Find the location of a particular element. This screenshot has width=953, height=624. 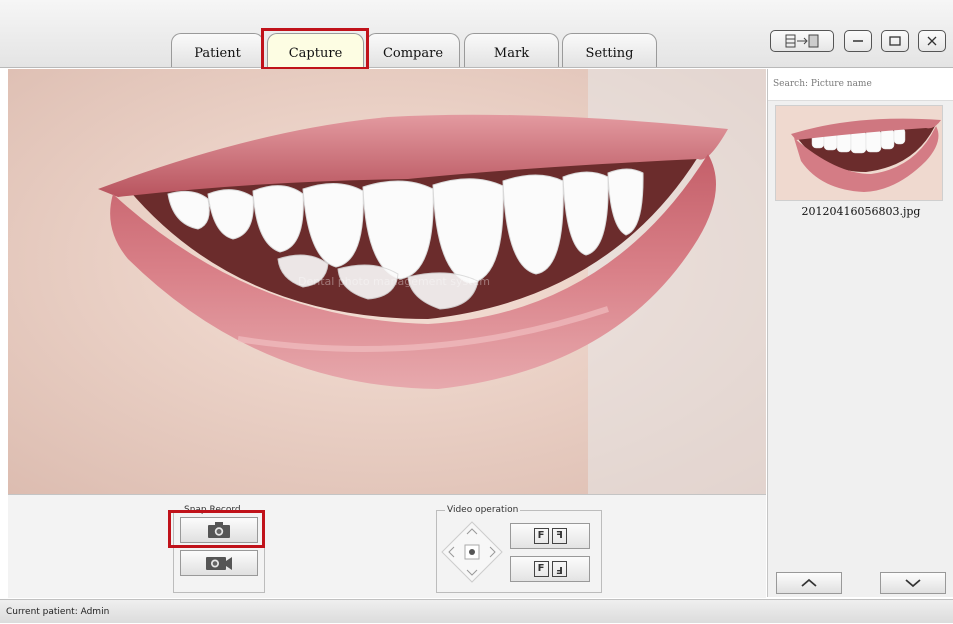

video-operation-label: Video operation is located at coordinates (483, 510).